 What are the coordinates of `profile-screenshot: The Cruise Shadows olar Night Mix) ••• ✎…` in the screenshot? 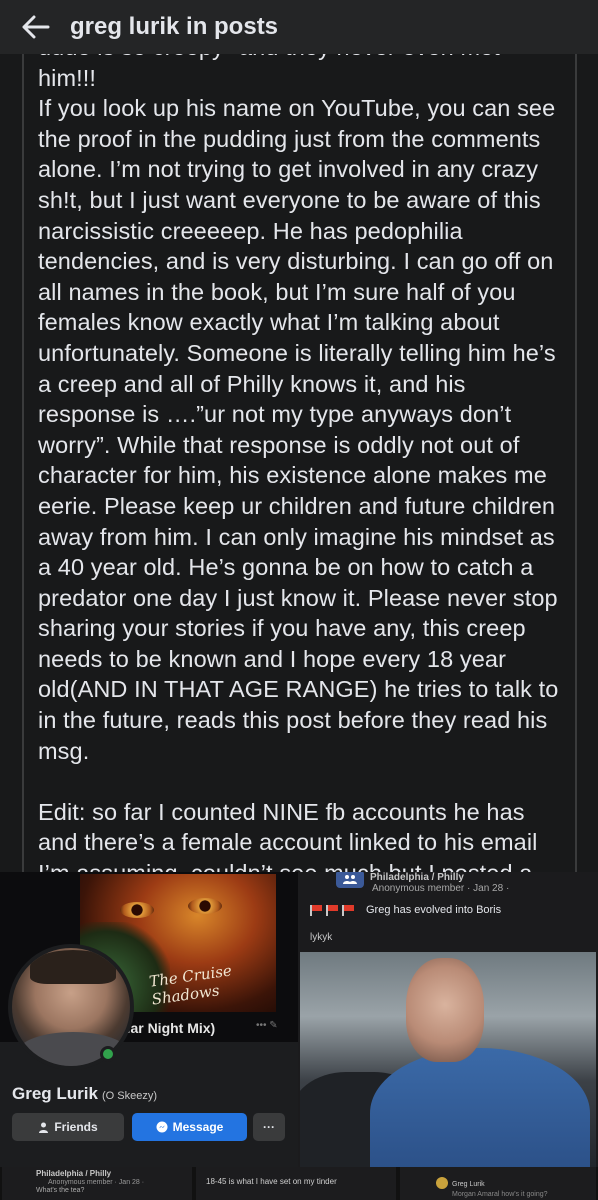 It's located at (149, 1019).